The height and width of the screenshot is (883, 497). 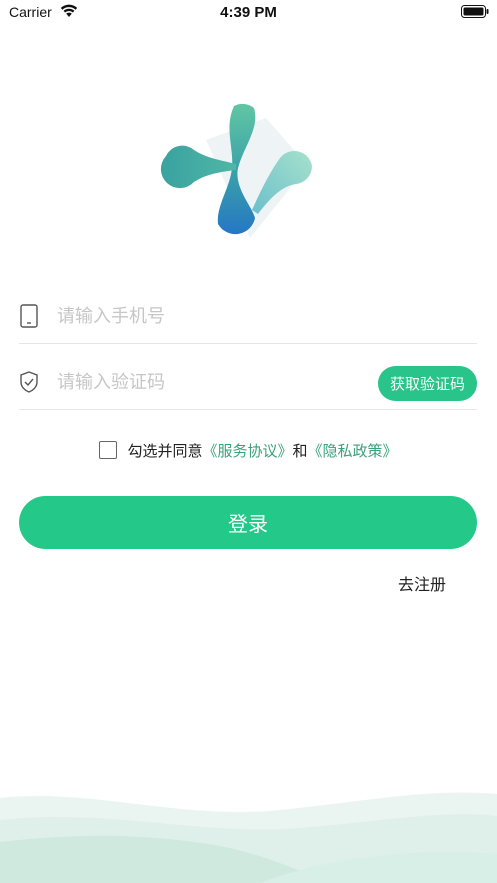 I want to click on terms-link: 《服务协议》, so click(x=247, y=450).